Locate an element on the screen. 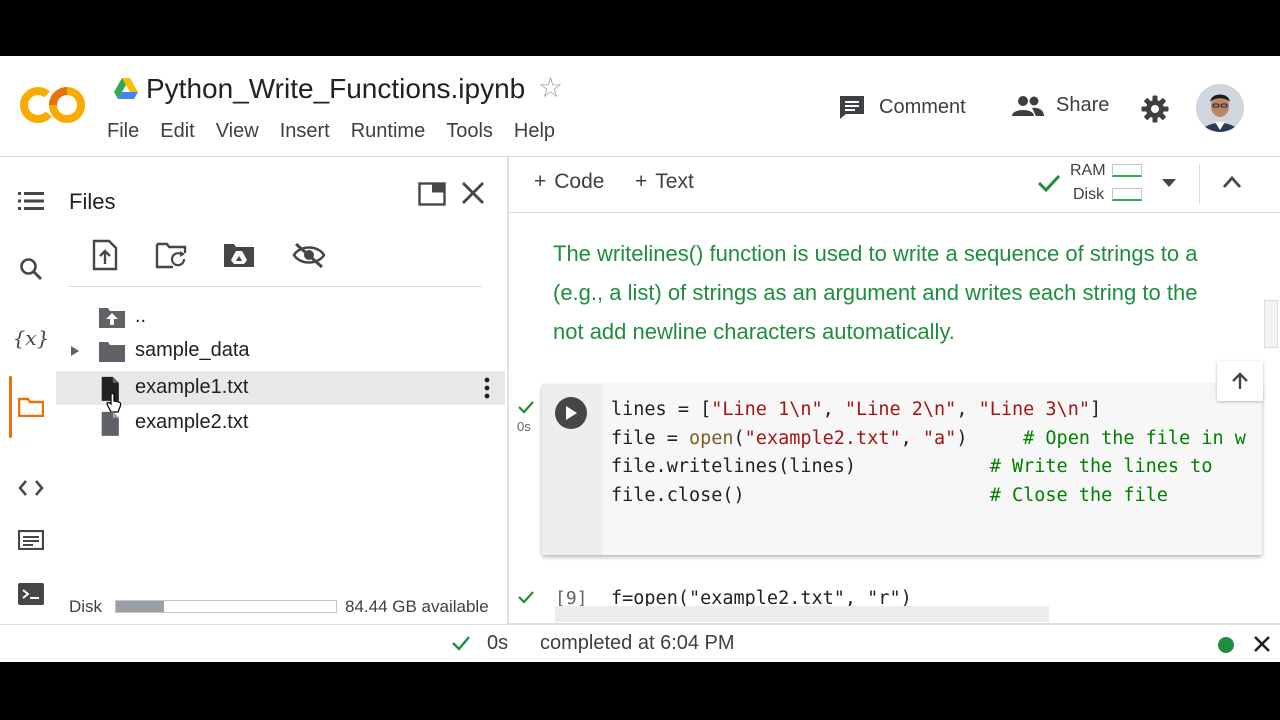  menu-view: View is located at coordinates (237, 131).